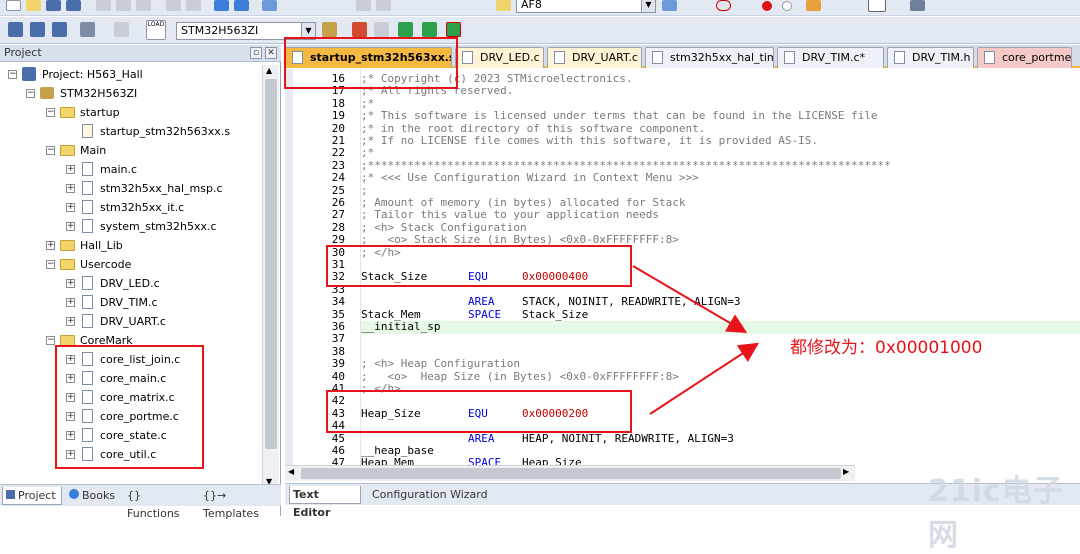 The width and height of the screenshot is (1080, 554). What do you see at coordinates (767, 6) in the screenshot?
I see `debug-start-icon` at bounding box center [767, 6].